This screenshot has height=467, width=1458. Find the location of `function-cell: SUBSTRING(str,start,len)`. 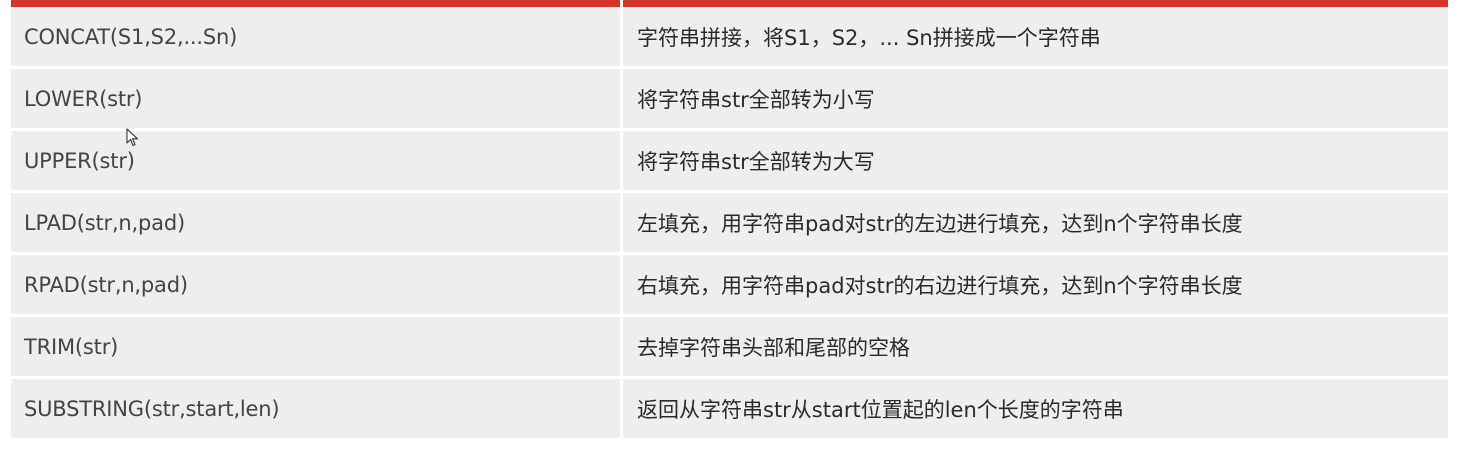

function-cell: SUBSTRING(str,start,len) is located at coordinates (315, 408).